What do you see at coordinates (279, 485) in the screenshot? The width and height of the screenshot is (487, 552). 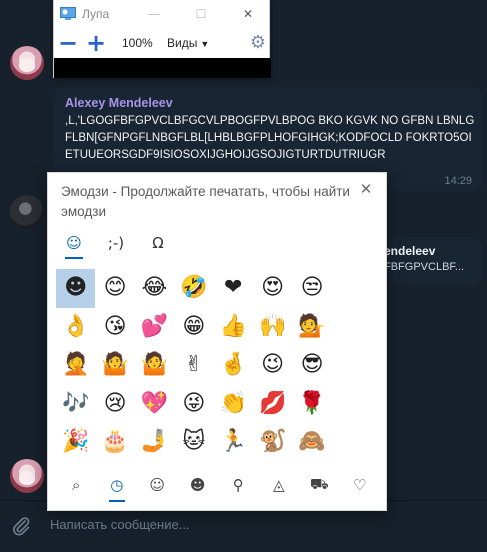 I see `food-category-icon: ◬` at bounding box center [279, 485].